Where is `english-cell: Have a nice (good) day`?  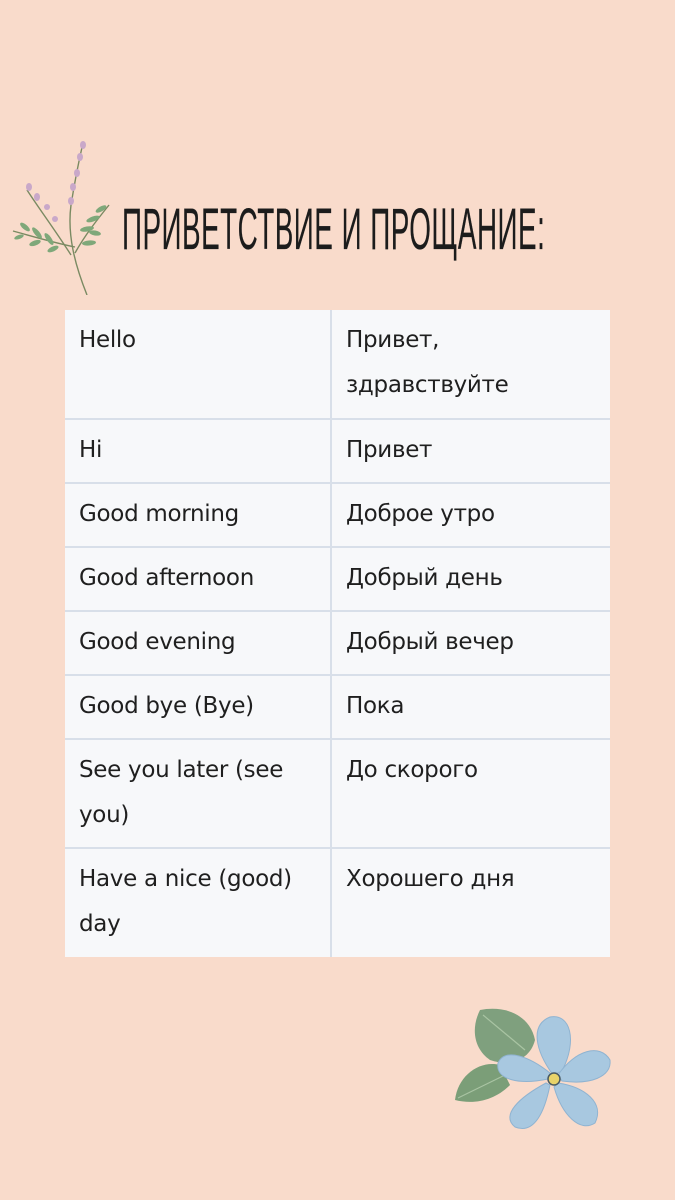
english-cell: Have a nice (good) day is located at coordinates (198, 902).